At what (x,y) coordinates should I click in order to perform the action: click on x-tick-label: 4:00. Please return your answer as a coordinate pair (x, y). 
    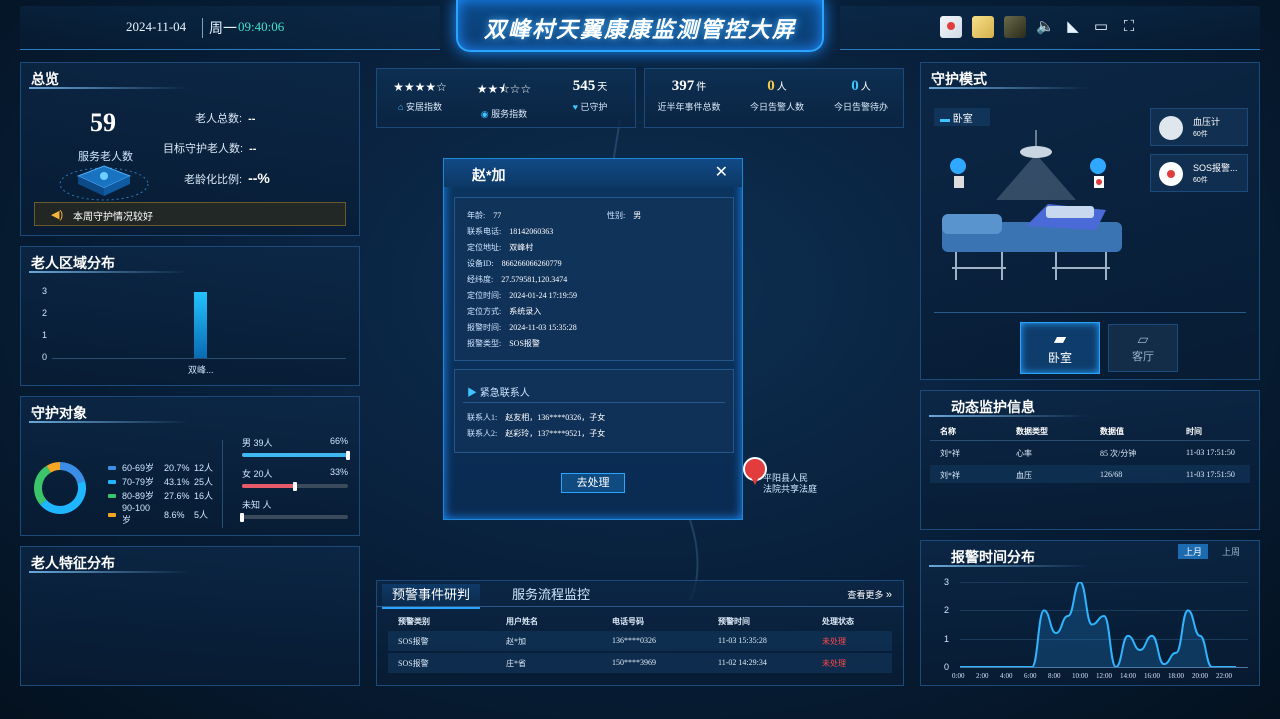
    Looking at the image, I should click on (1006, 676).